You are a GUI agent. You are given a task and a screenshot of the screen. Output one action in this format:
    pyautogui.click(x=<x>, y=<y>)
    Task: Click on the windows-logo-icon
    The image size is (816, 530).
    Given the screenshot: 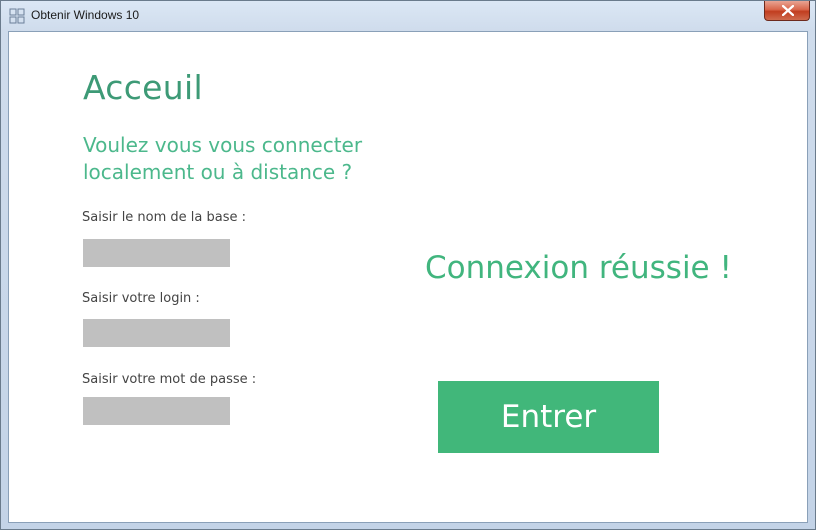 What is the action you would take?
    pyautogui.click(x=17, y=16)
    